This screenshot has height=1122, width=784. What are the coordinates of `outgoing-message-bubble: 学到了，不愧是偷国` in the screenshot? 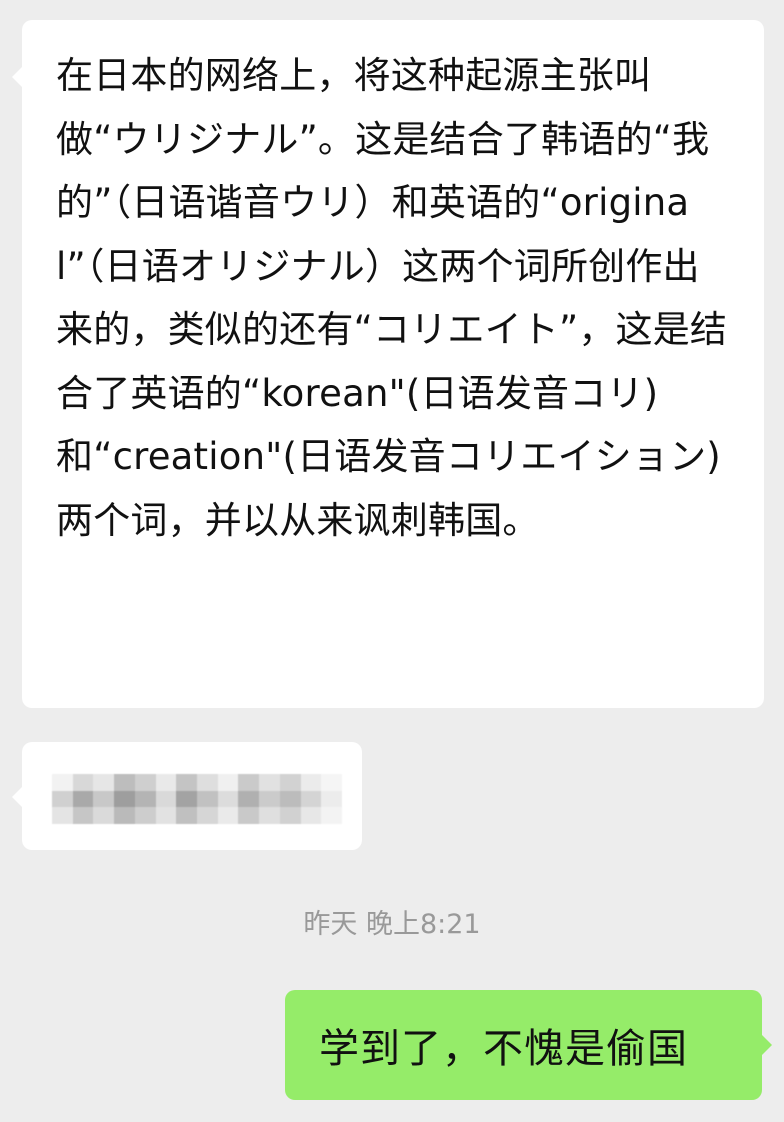 It's located at (528, 1045).